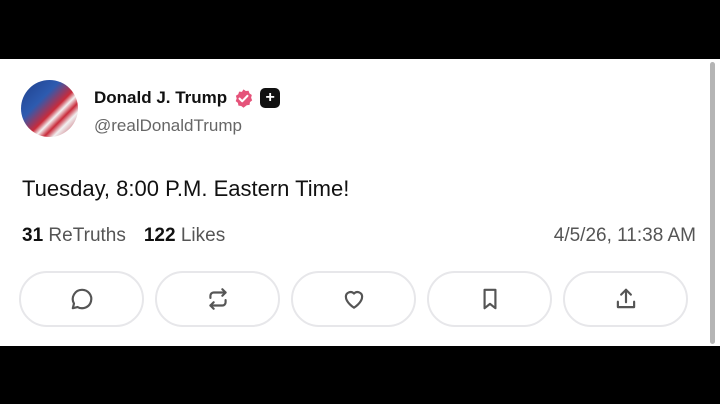 The width and height of the screenshot is (720, 404). What do you see at coordinates (186, 188) in the screenshot?
I see `post-text: Tuesday, 8:00 P.M. Eastern Time!` at bounding box center [186, 188].